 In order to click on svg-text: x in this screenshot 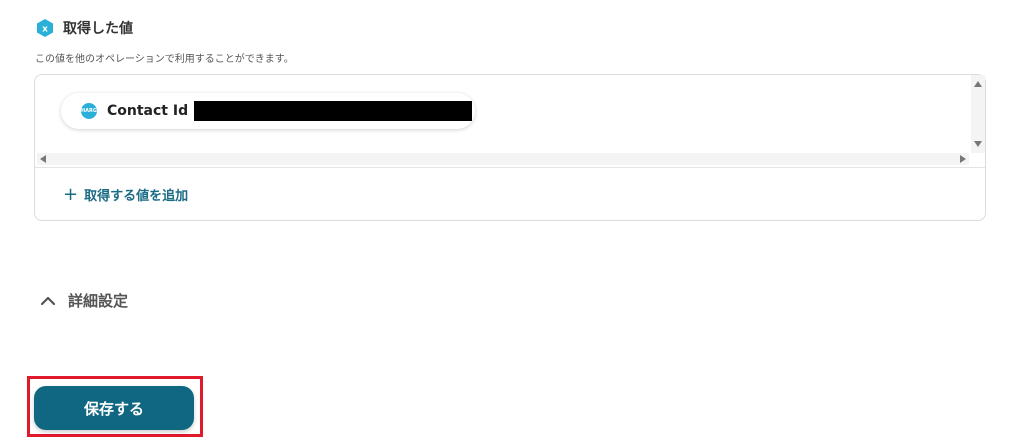, I will do `click(45, 30)`.